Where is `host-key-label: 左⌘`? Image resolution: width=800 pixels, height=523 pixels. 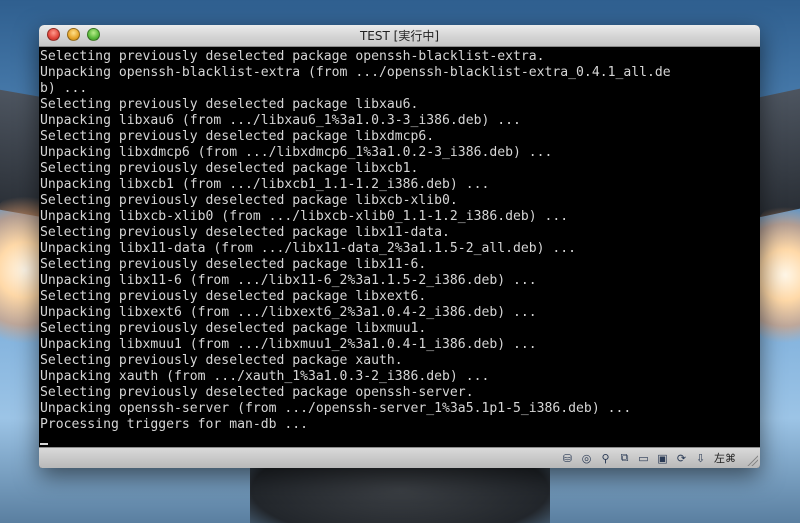
host-key-label: 左⌘ is located at coordinates (725, 458).